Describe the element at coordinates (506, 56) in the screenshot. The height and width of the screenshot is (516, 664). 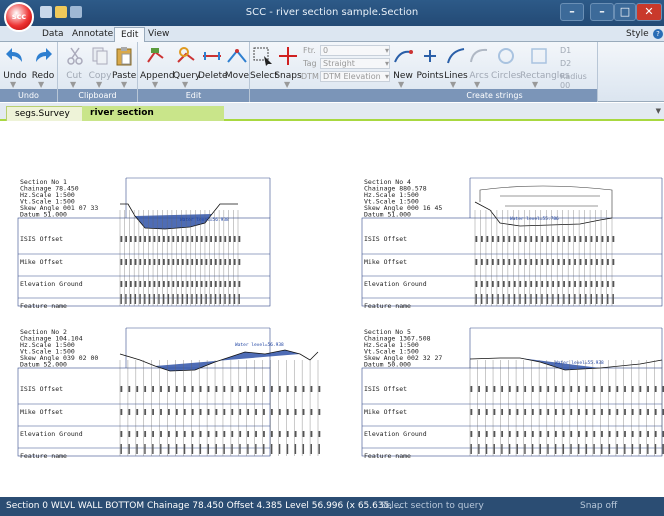
I see `circle-icon` at that location.